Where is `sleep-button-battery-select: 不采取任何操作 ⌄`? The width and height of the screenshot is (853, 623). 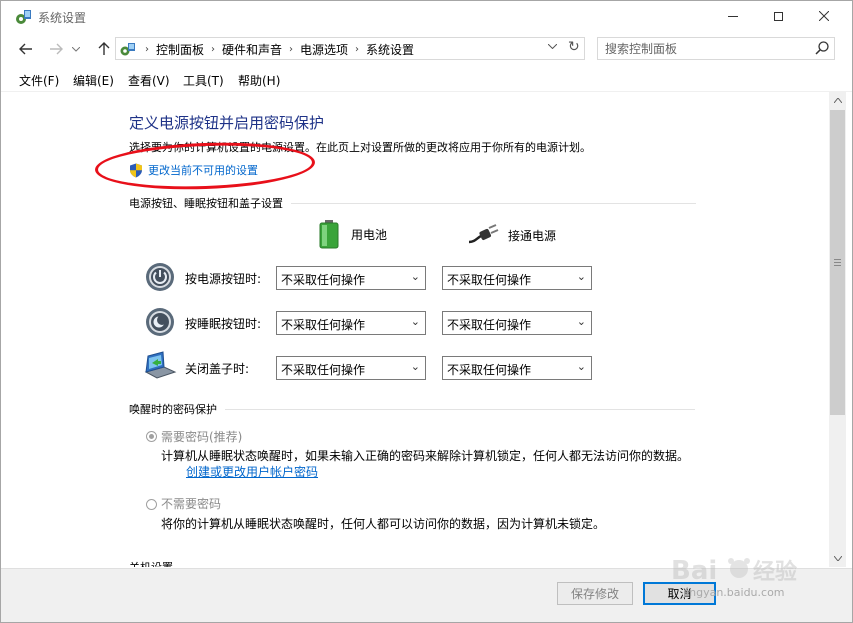 sleep-button-battery-select: 不采取任何操作 ⌄ is located at coordinates (351, 323).